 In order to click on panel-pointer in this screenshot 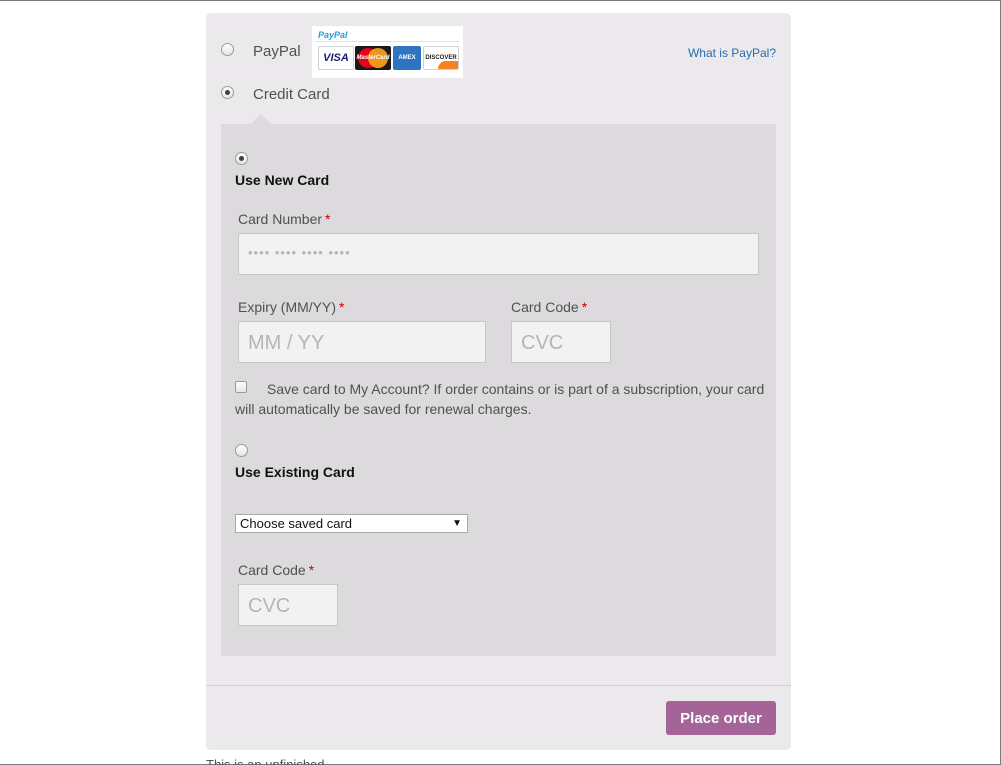, I will do `click(261, 119)`.